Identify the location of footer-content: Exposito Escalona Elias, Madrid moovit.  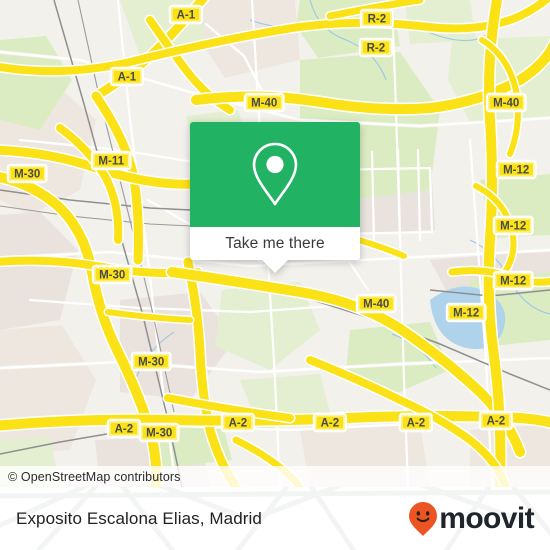
(275, 518).